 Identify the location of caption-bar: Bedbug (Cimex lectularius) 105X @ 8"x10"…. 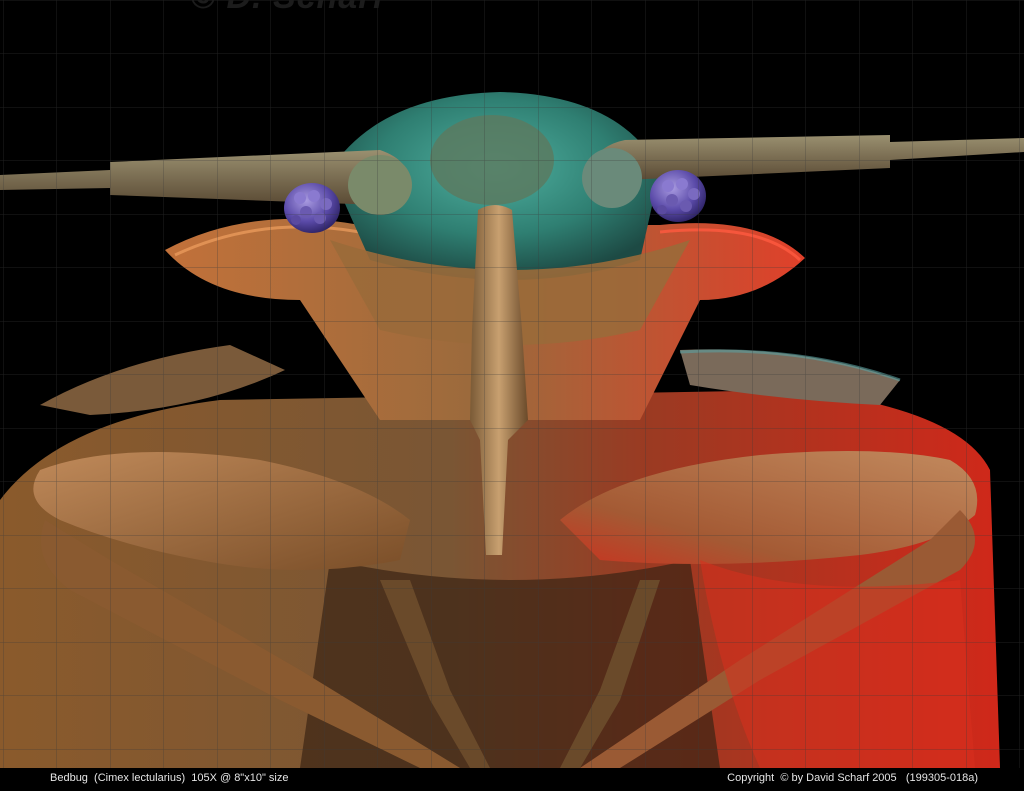
(512, 779).